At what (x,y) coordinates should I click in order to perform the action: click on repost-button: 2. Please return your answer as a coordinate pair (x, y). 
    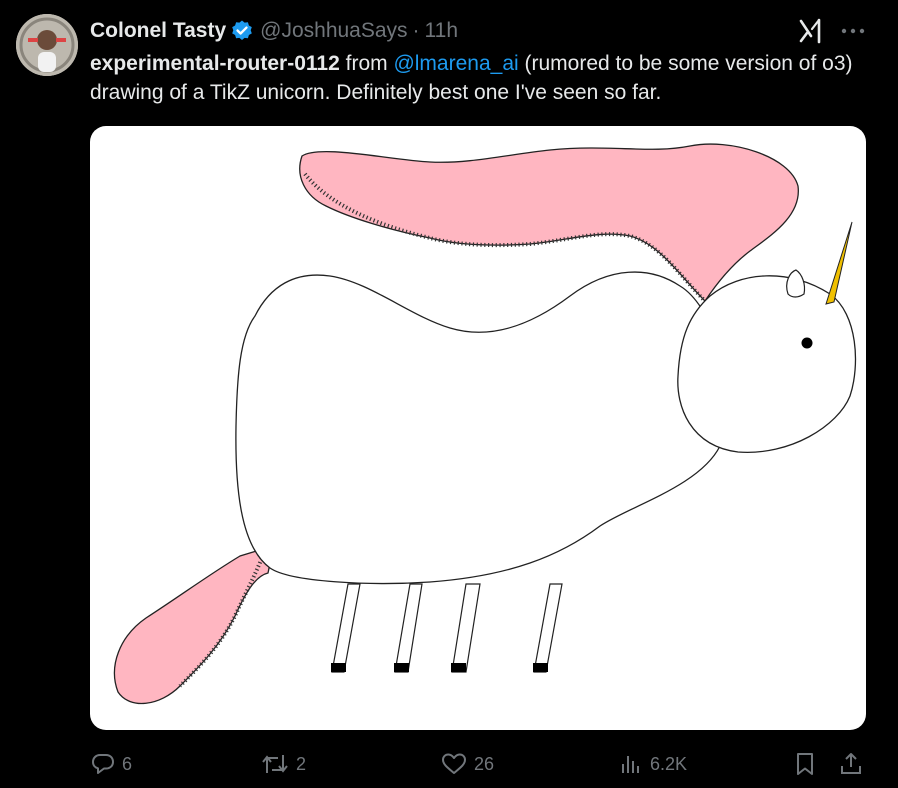
    Looking at the image, I should click on (283, 764).